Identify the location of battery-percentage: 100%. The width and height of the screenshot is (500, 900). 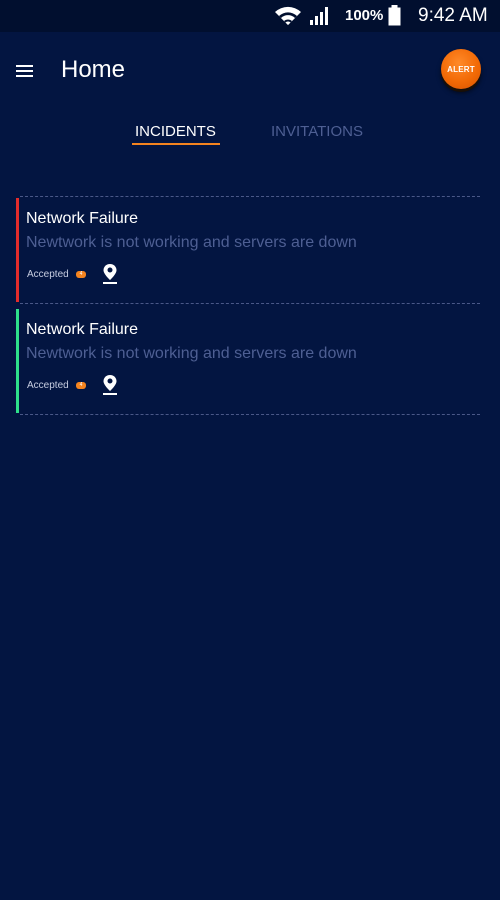
(364, 15).